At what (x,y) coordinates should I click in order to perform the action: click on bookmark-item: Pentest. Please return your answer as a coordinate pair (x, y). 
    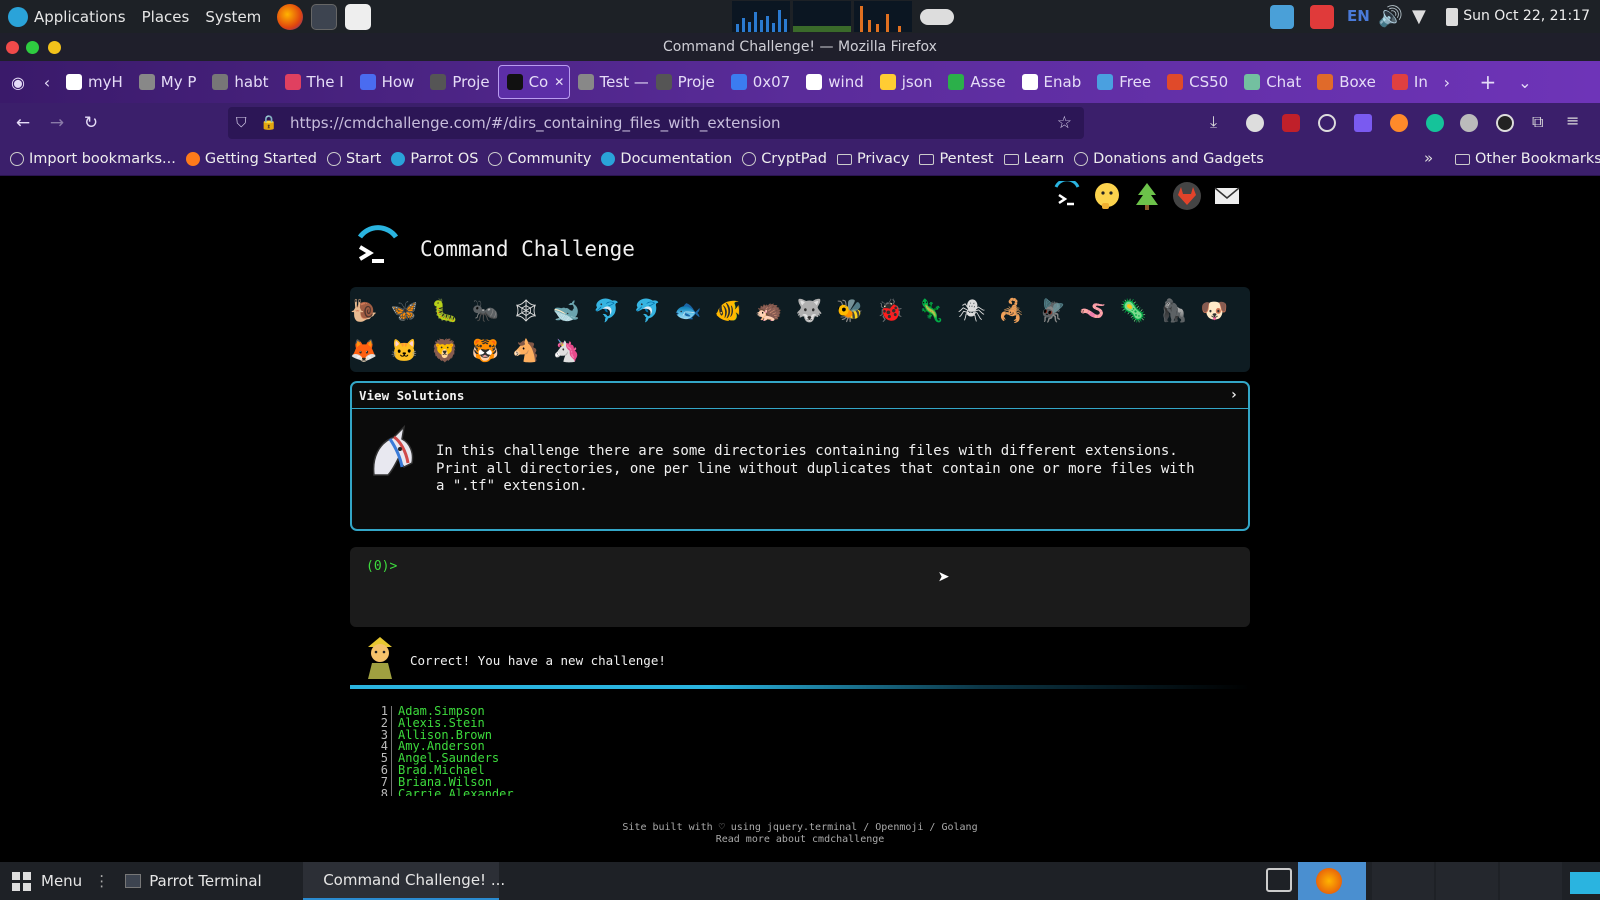
    Looking at the image, I should click on (956, 159).